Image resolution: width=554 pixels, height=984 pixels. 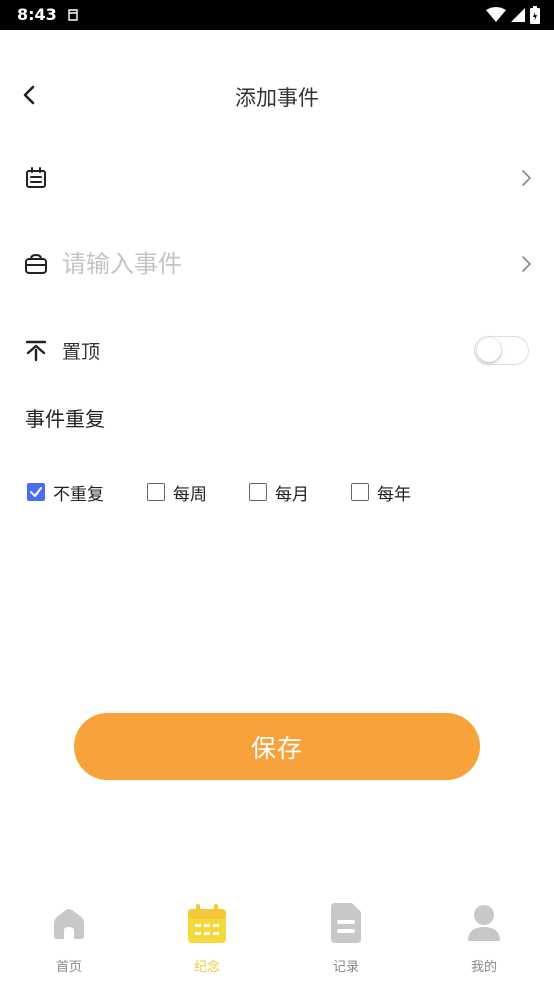 I want to click on page-title: 添加事件, so click(x=277, y=98).